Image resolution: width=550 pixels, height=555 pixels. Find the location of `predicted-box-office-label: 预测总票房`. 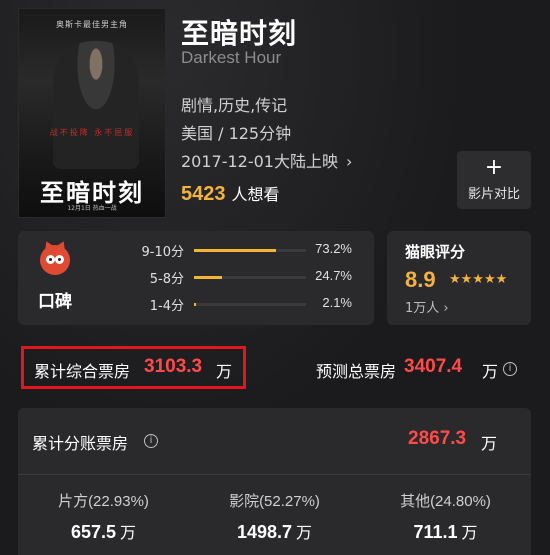

predicted-box-office-label: 预测总票房 is located at coordinates (356, 371).